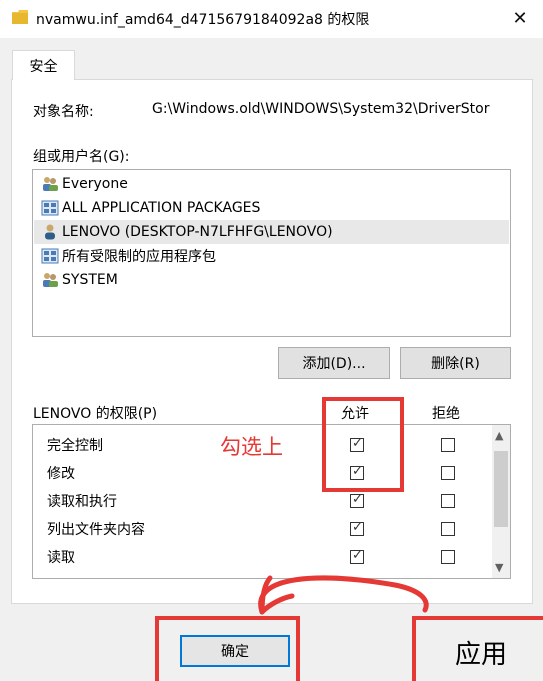 The image size is (543, 681). What do you see at coordinates (446, 414) in the screenshot?
I see `deny-column-header: 拒绝` at bounding box center [446, 414].